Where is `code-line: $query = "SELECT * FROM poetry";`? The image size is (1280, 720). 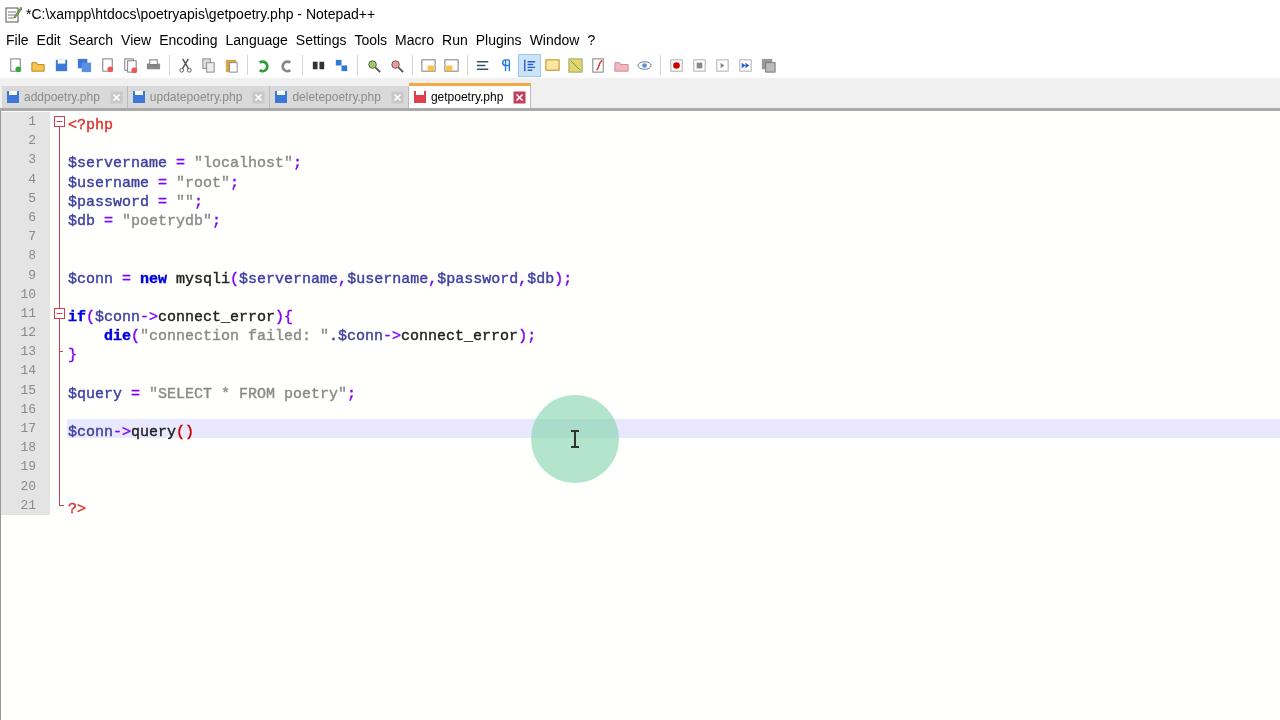
code-line: $query = "SELECT * FROM poetry"; is located at coordinates (212, 394).